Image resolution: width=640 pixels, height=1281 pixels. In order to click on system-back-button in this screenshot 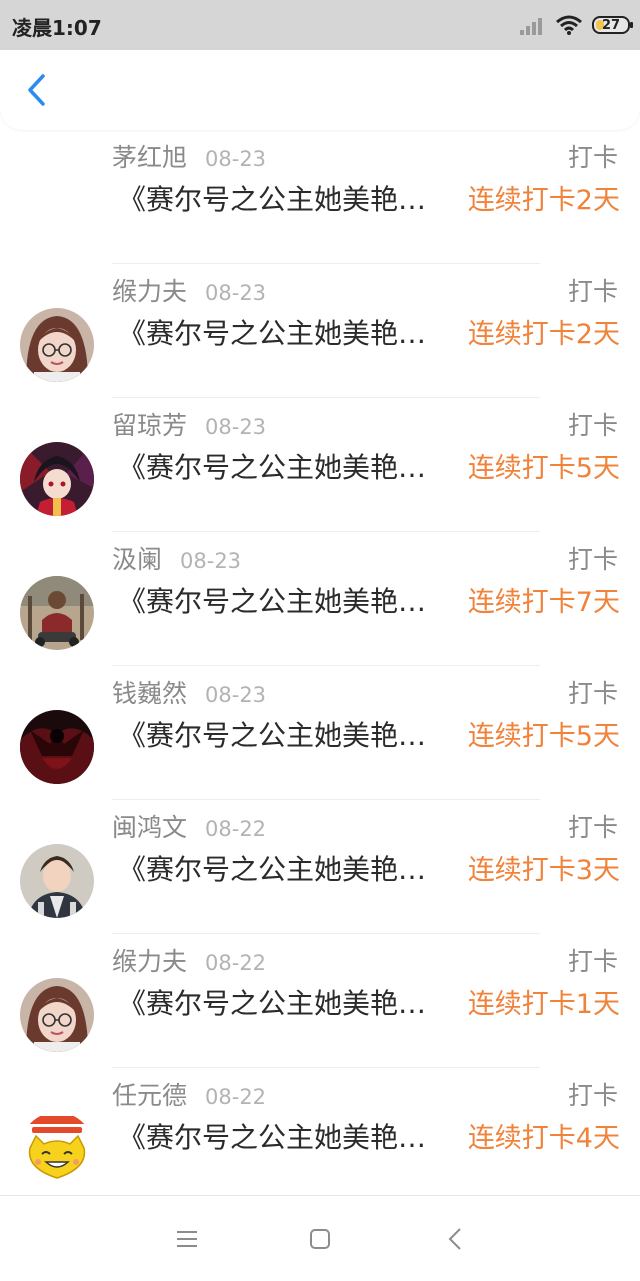, I will do `click(455, 1239)`.